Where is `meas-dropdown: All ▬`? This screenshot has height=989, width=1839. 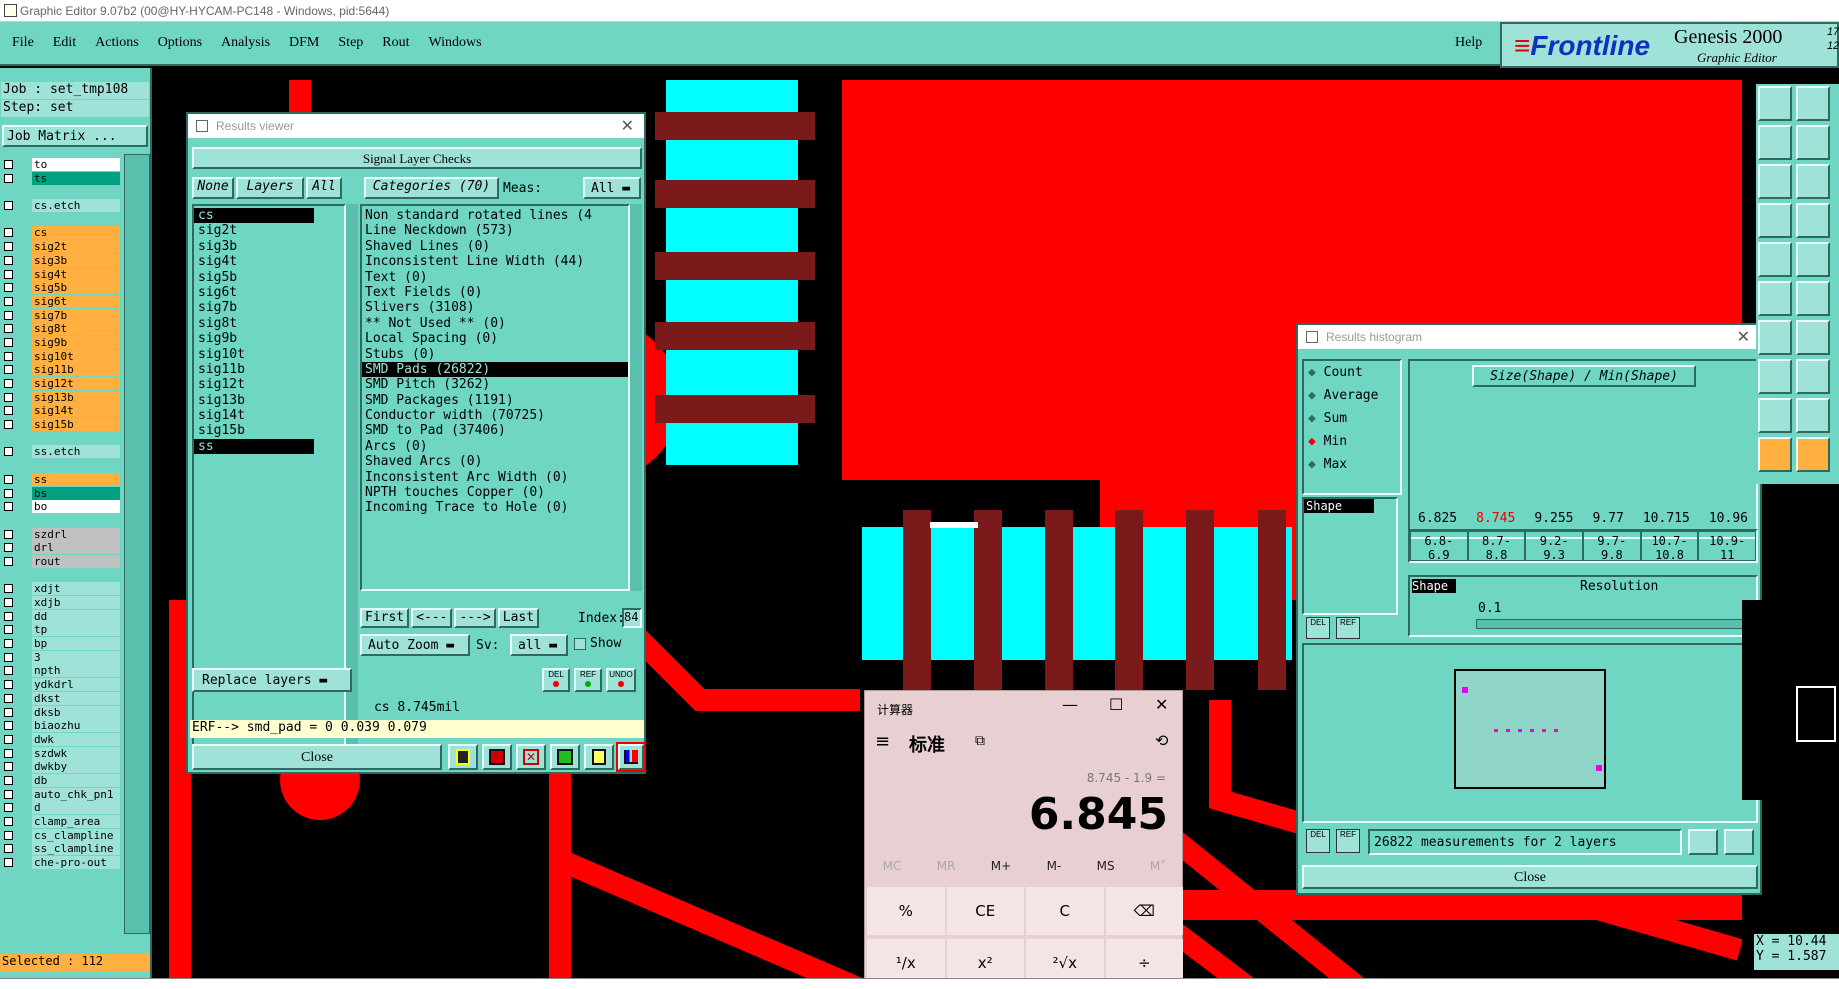 meas-dropdown: All ▬ is located at coordinates (612, 188).